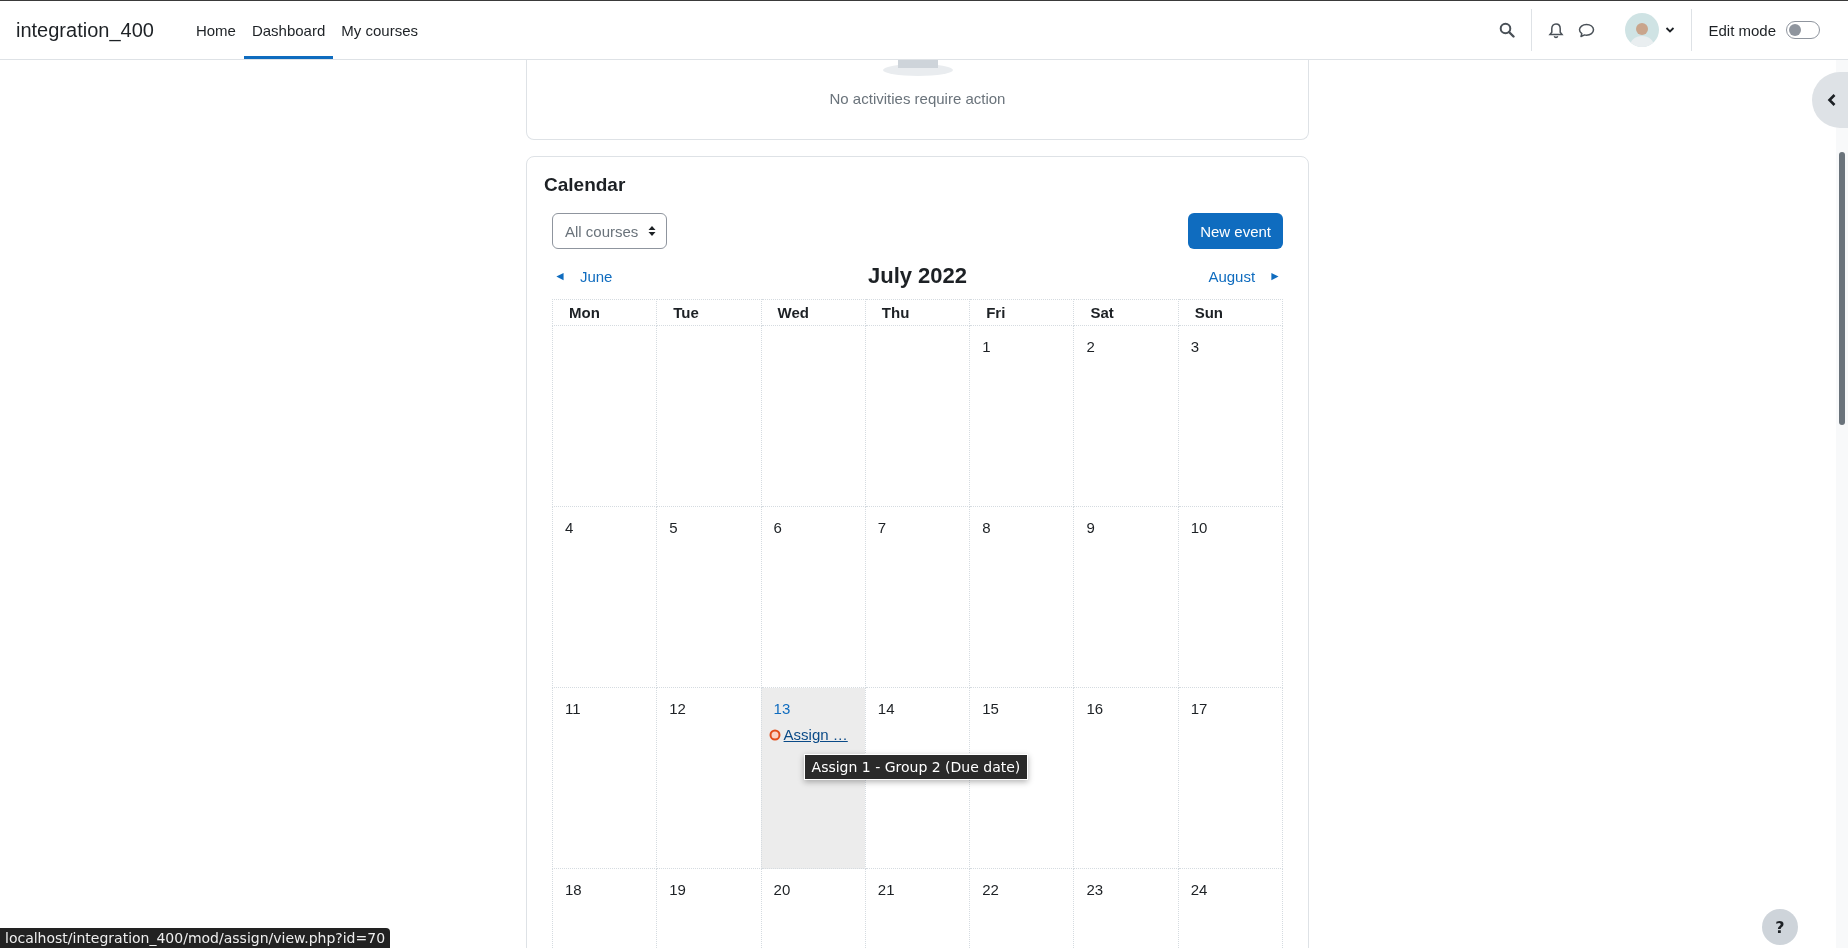 This screenshot has width=1848, height=949. Describe the element at coordinates (886, 889) in the screenshot. I see `day-number: 21` at that location.